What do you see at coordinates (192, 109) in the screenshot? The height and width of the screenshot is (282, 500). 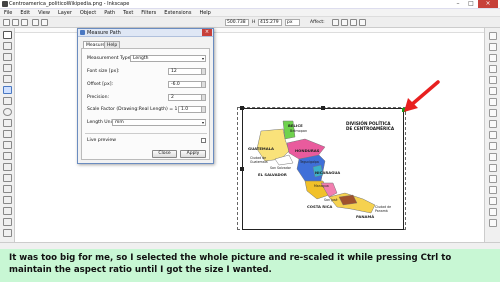 I see `scale-factor-field: 1.0` at bounding box center [192, 109].